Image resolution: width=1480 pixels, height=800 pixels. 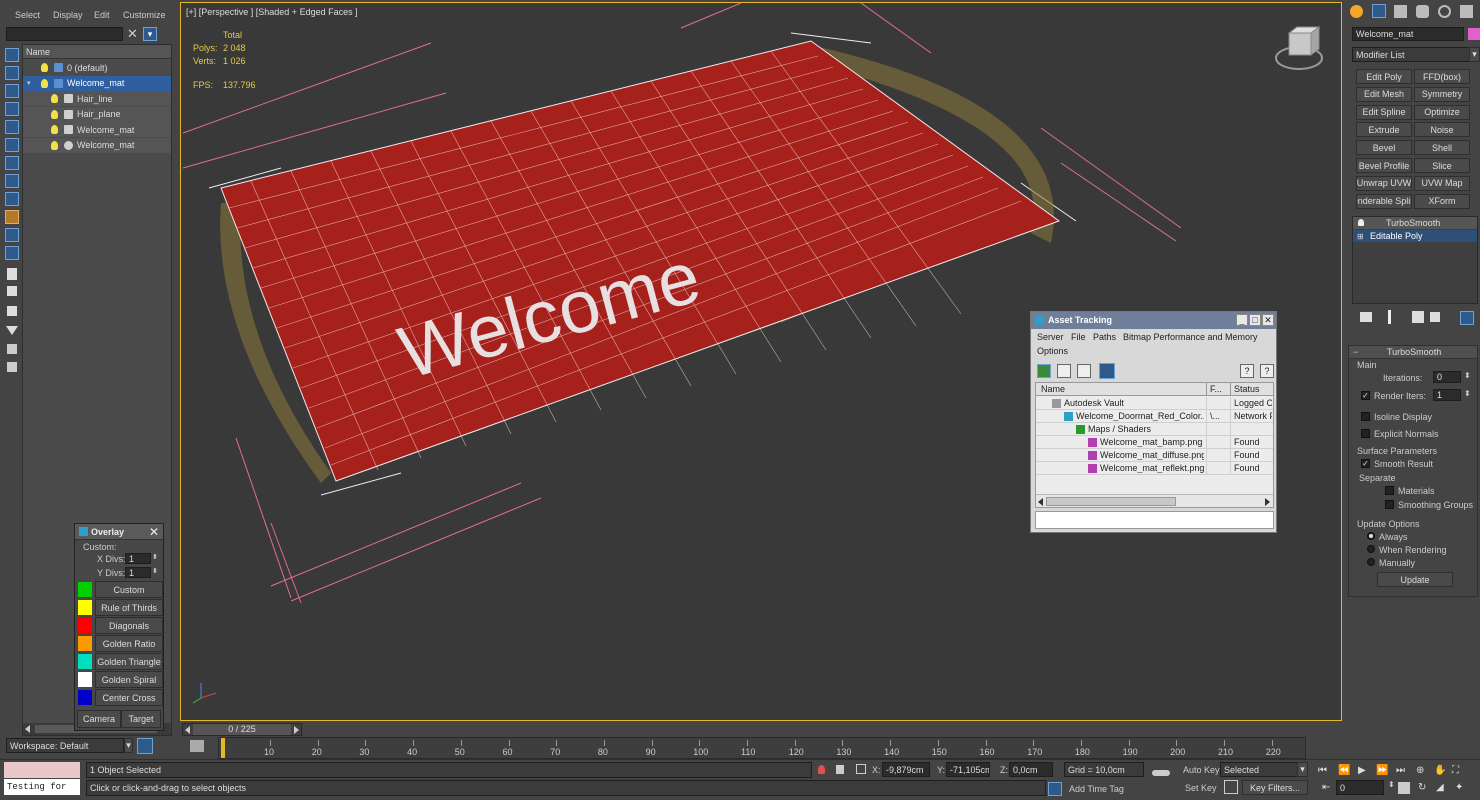 What do you see at coordinates (1259, 769) in the screenshot?
I see `key-mode-dropdown: Selected` at bounding box center [1259, 769].